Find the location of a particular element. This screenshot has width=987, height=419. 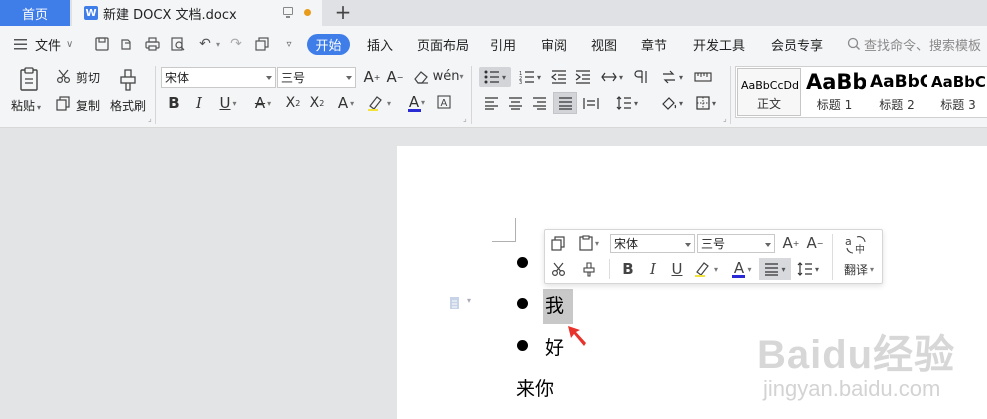

underline-icon: U ▾ is located at coordinates (228, 103).